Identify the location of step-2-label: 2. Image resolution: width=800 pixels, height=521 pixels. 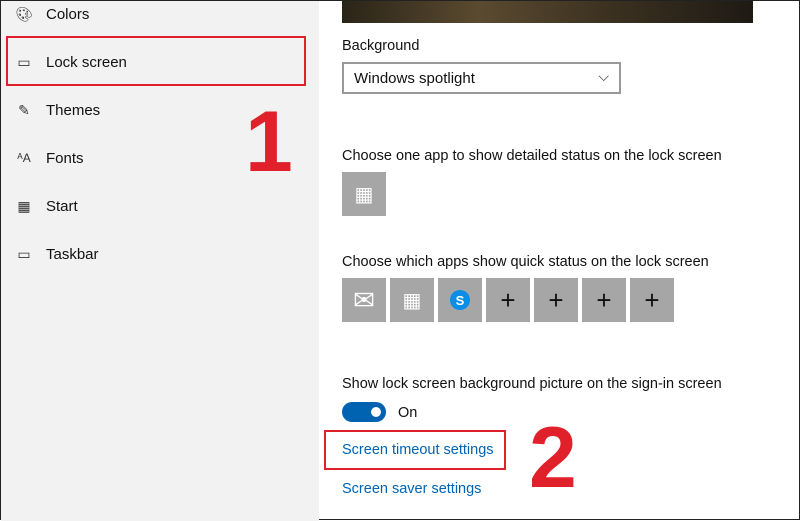
(553, 458).